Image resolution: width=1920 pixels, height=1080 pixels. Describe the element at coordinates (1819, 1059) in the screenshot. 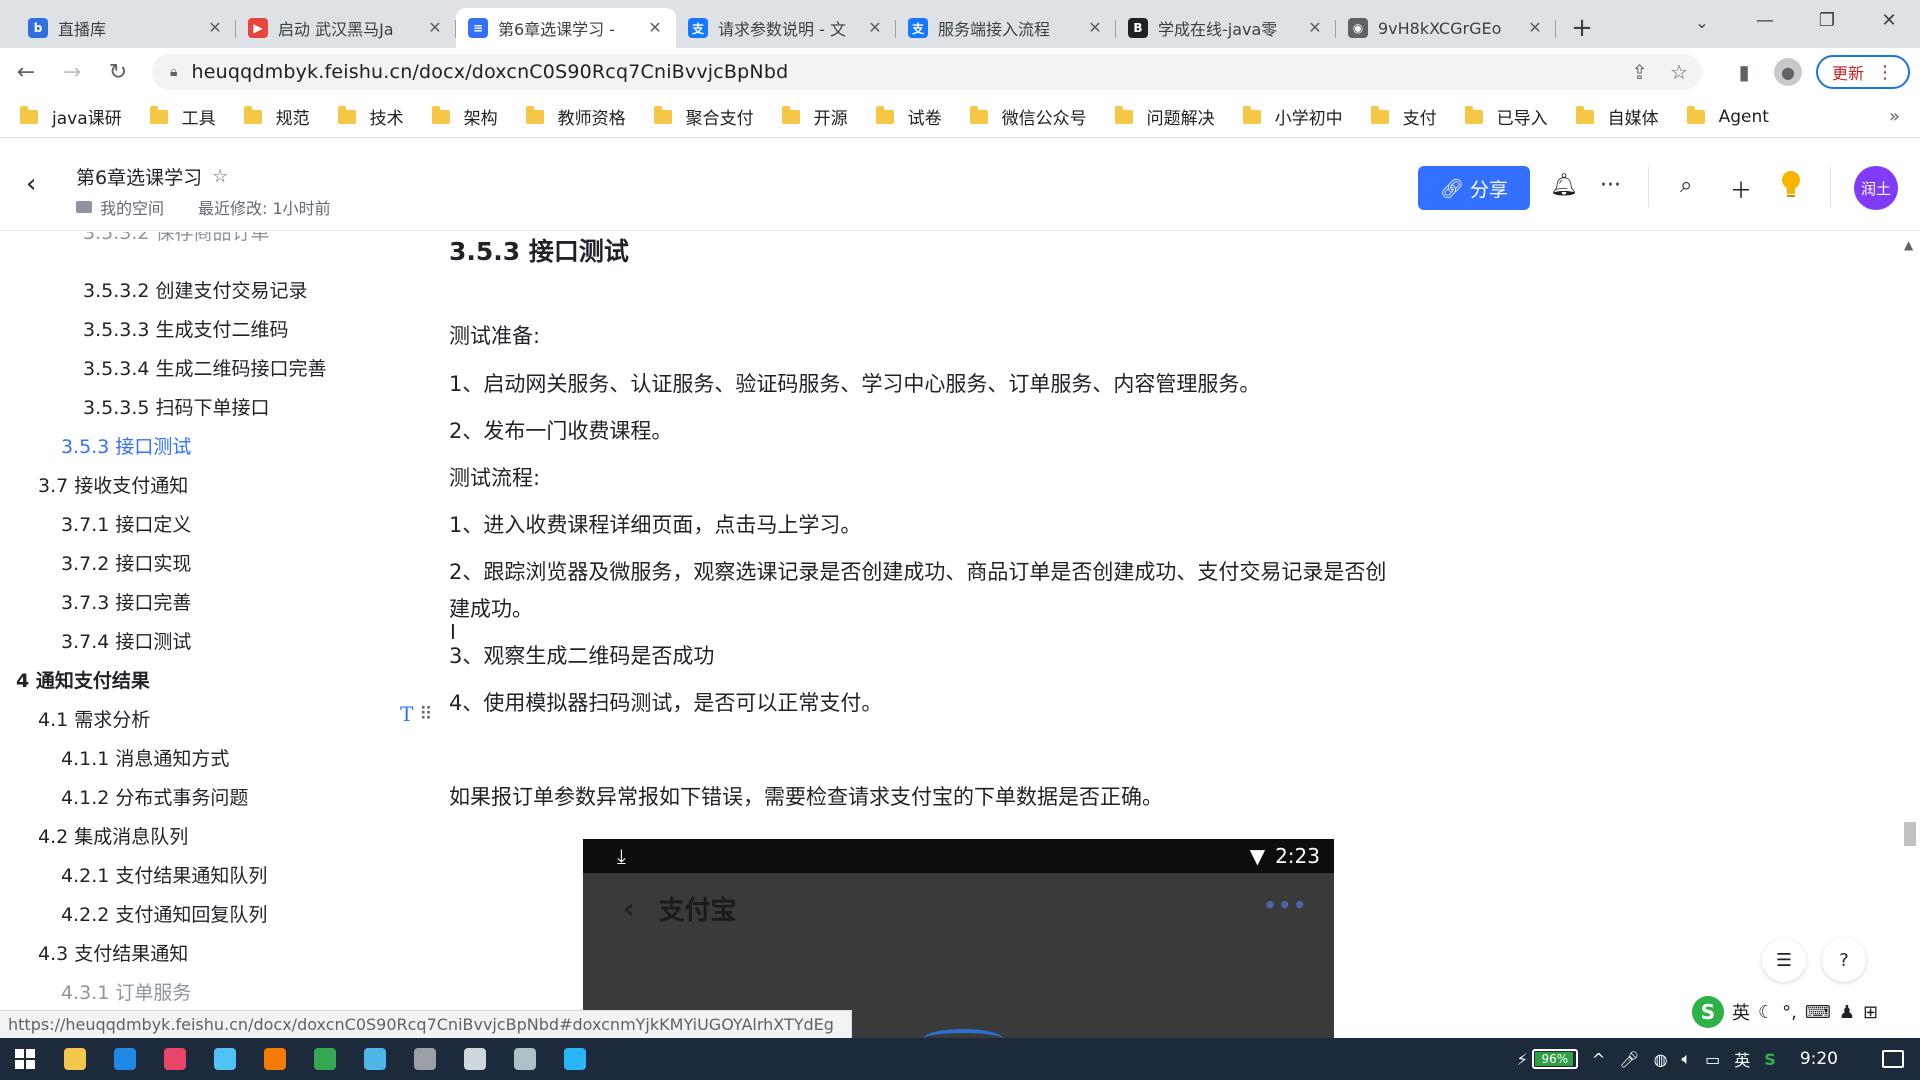

I see `clock: 9:20` at that location.